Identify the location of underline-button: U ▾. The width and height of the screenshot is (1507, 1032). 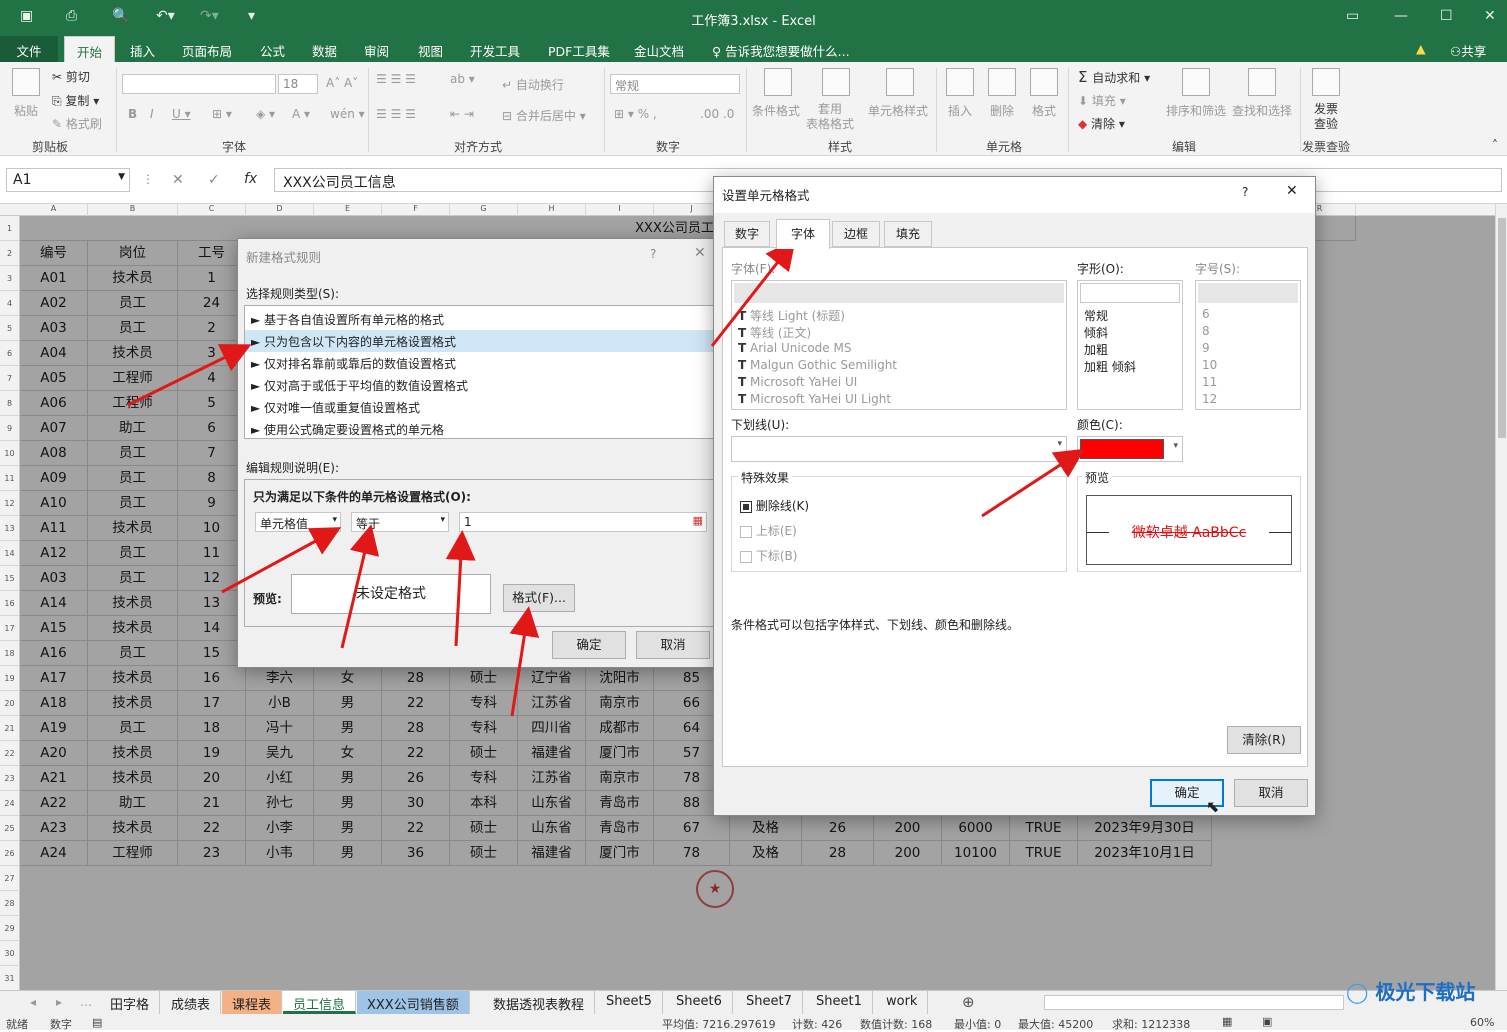
(181, 114).